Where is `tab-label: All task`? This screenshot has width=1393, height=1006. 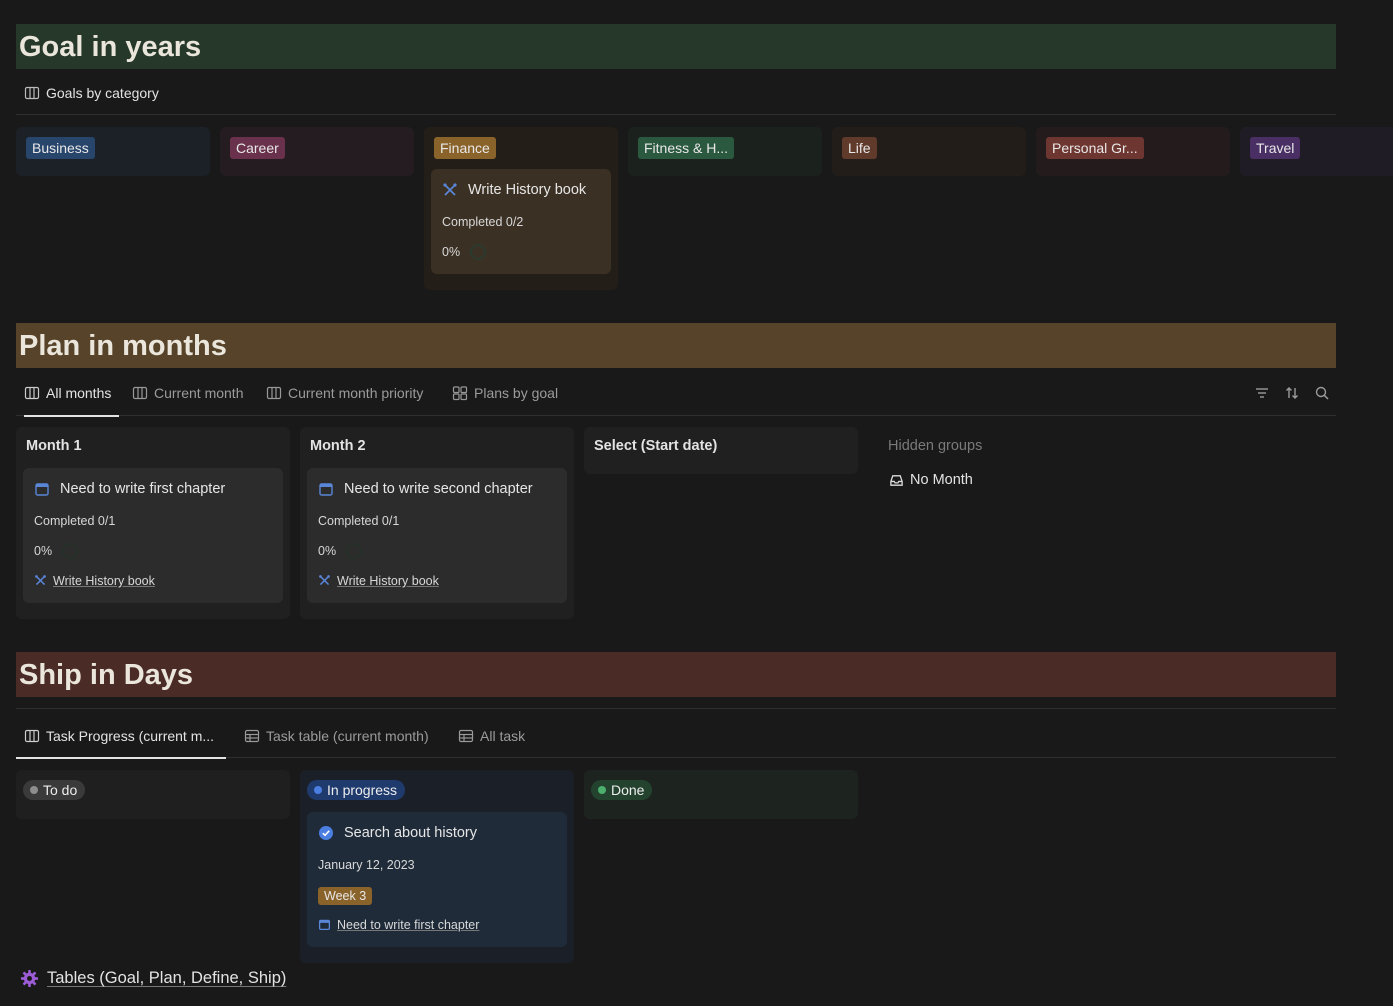
tab-label: All task is located at coordinates (503, 736).